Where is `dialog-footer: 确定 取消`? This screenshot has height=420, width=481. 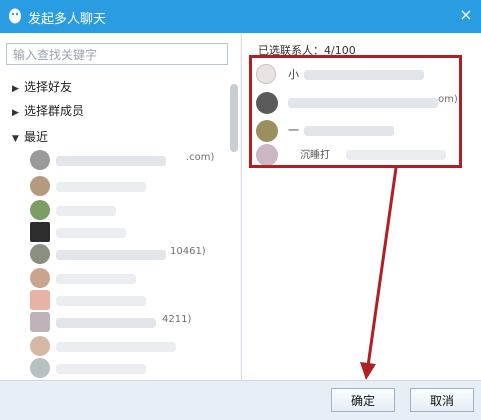
dialog-footer: 确定 取消 is located at coordinates (240, 400).